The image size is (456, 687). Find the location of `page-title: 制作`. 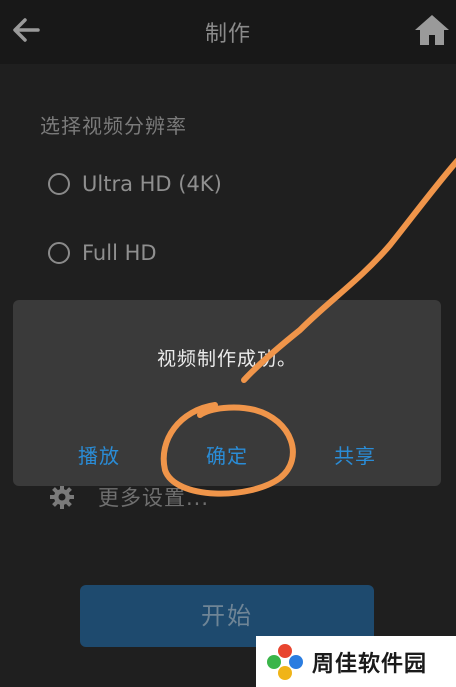

page-title: 制作 is located at coordinates (227, 34).